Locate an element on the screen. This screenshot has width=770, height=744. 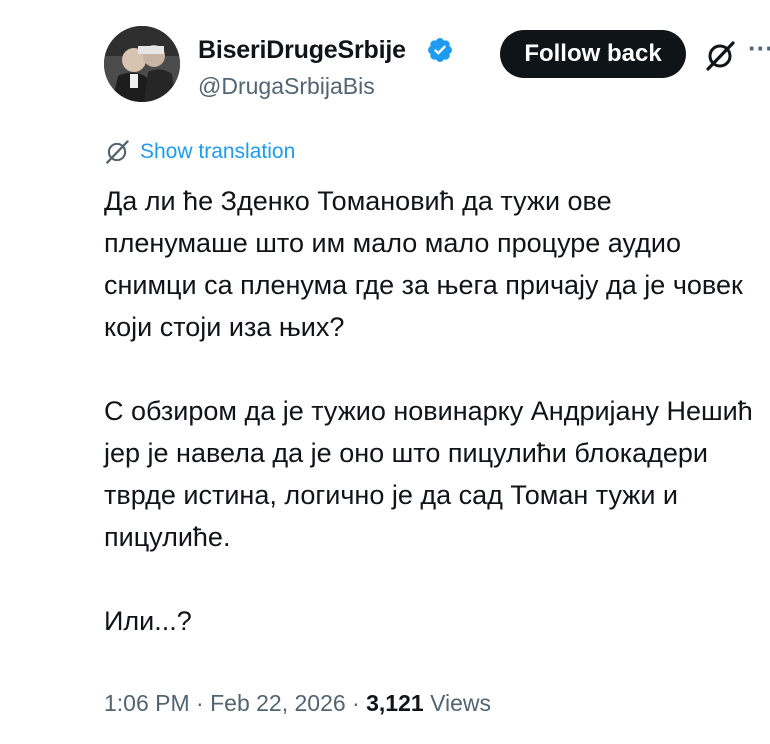
views-label: Views is located at coordinates (457, 703).